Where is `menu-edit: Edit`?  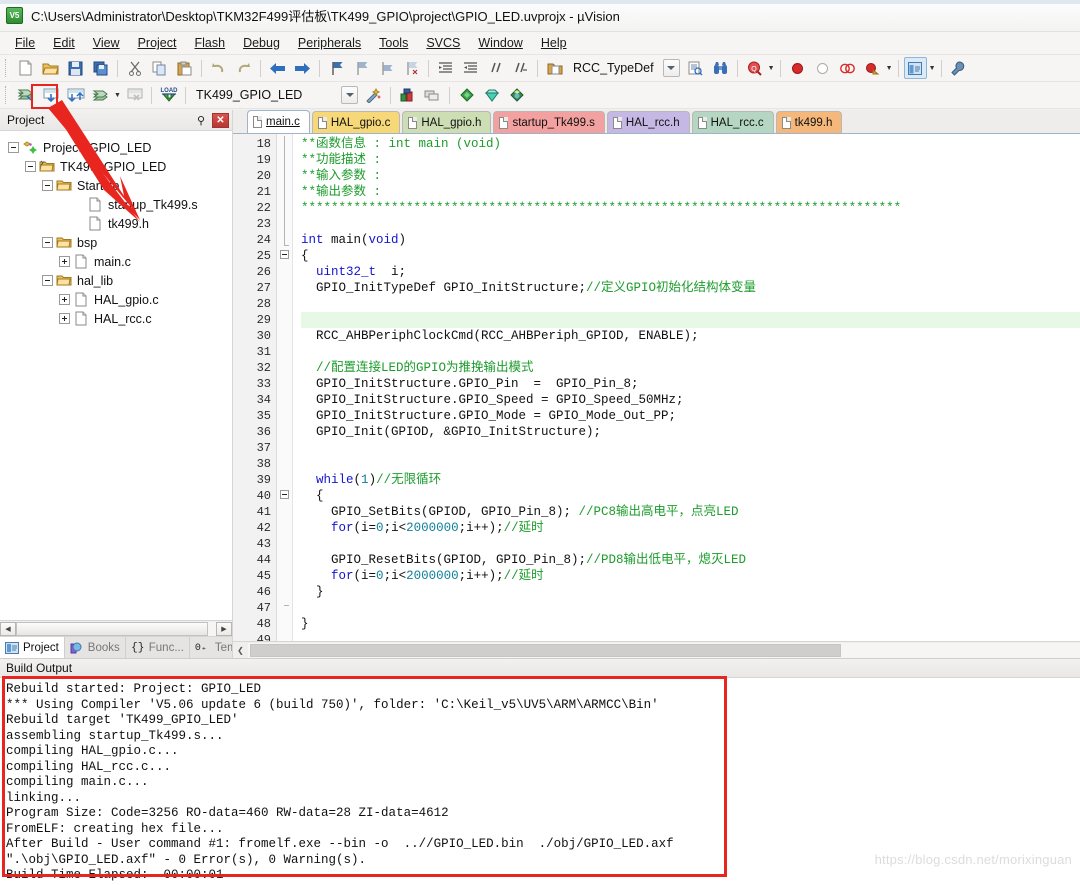
menu-edit: Edit is located at coordinates (64, 43).